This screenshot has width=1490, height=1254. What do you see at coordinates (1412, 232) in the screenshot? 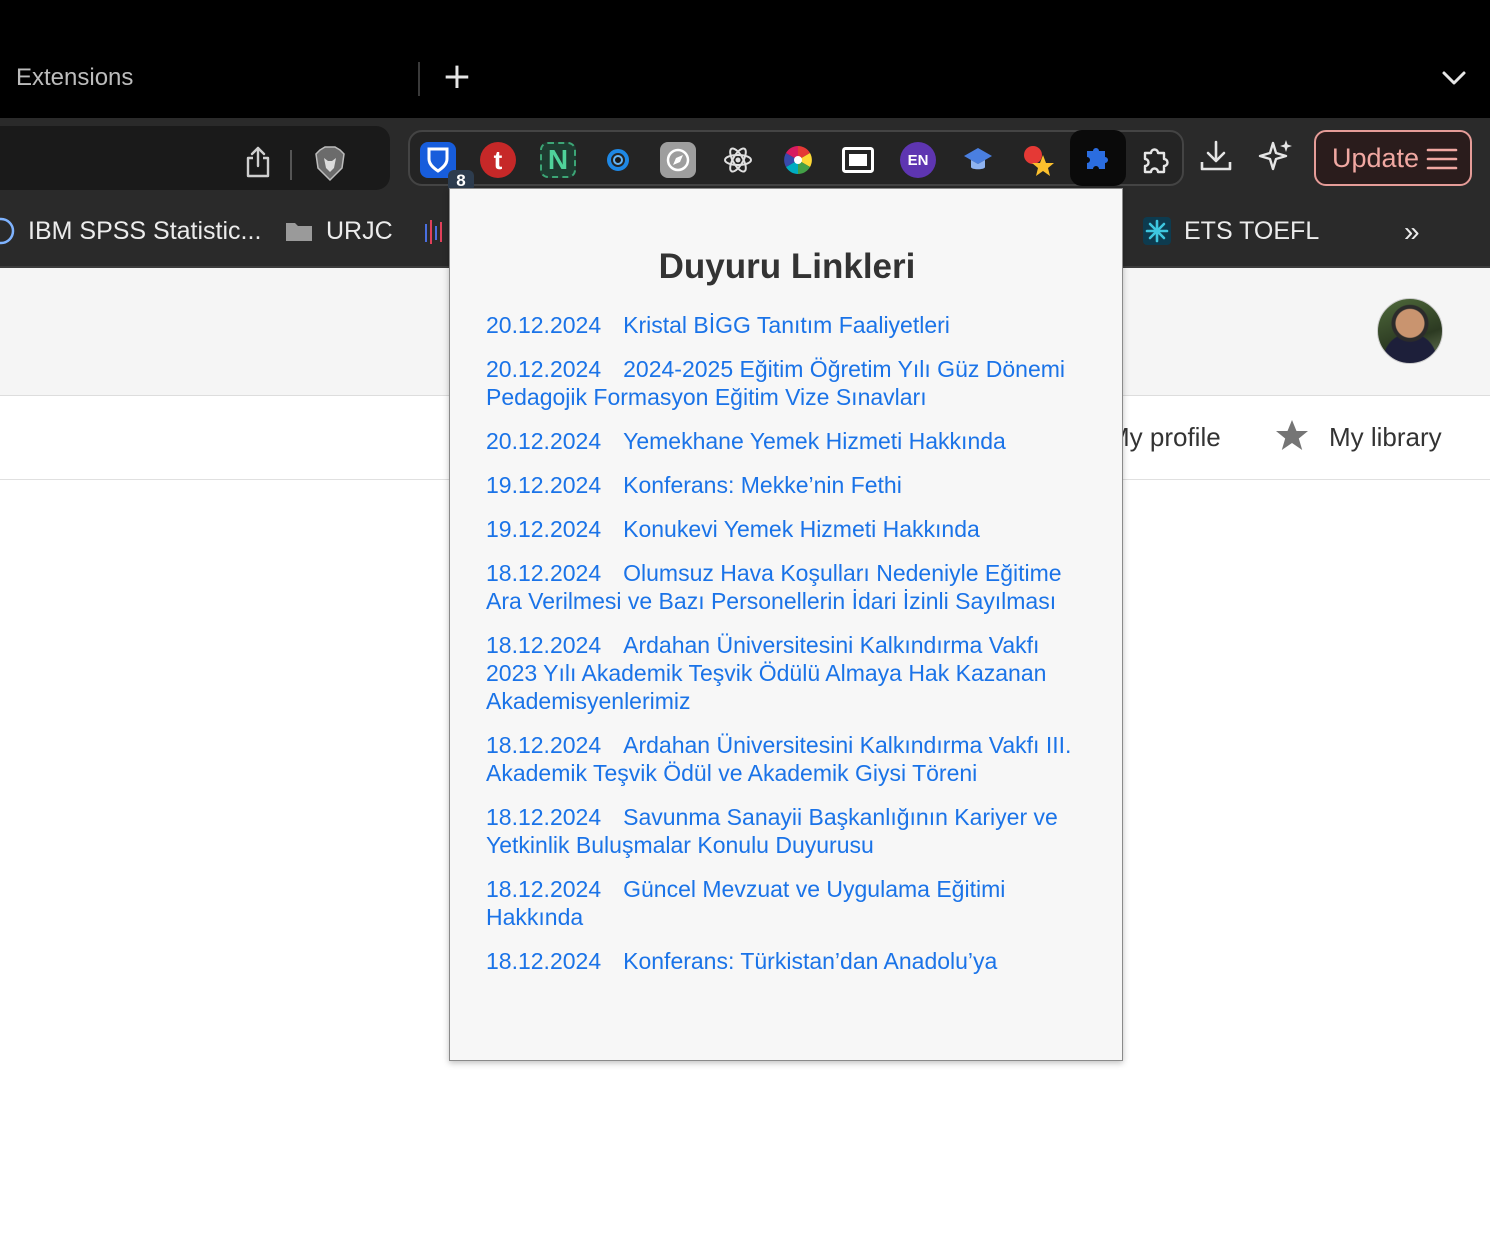
I see `bookmarks-overflow-button: »` at bounding box center [1412, 232].